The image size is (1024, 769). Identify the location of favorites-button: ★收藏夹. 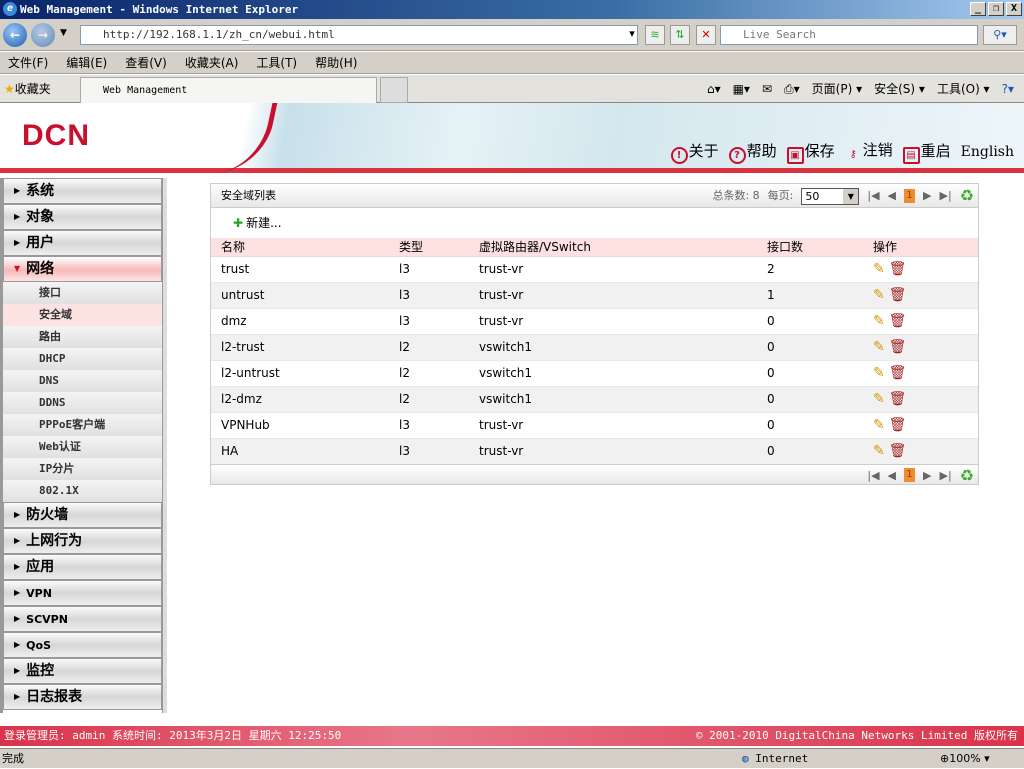
(27, 89).